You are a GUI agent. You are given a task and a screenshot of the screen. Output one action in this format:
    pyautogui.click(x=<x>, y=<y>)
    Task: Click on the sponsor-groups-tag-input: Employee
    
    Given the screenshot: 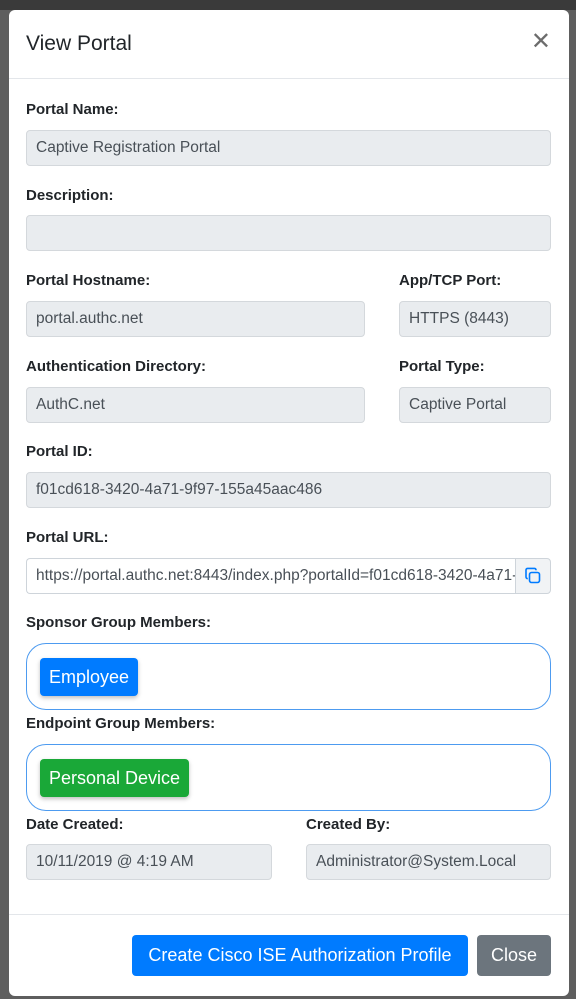 What is the action you would take?
    pyautogui.click(x=288, y=676)
    